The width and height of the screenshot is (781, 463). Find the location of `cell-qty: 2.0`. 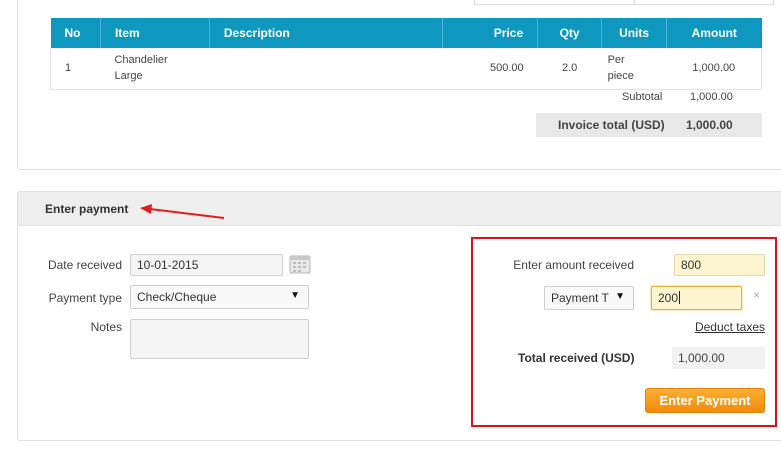

cell-qty: 2.0 is located at coordinates (569, 69).